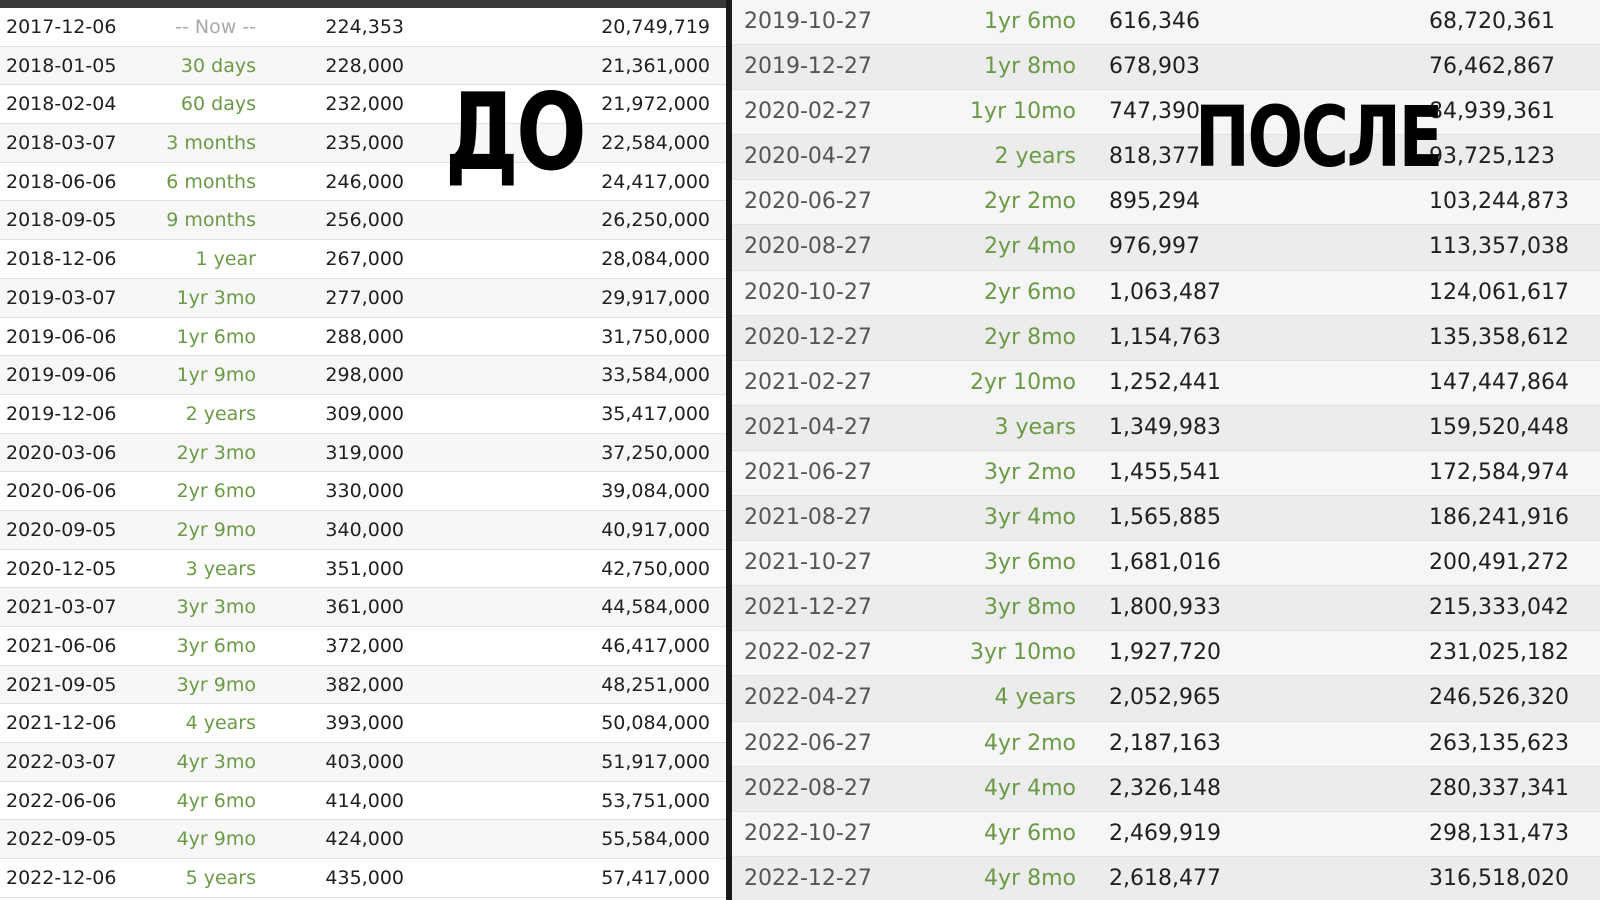  Describe the element at coordinates (220, 878) in the screenshot. I see `period-cell: 5 years` at that location.